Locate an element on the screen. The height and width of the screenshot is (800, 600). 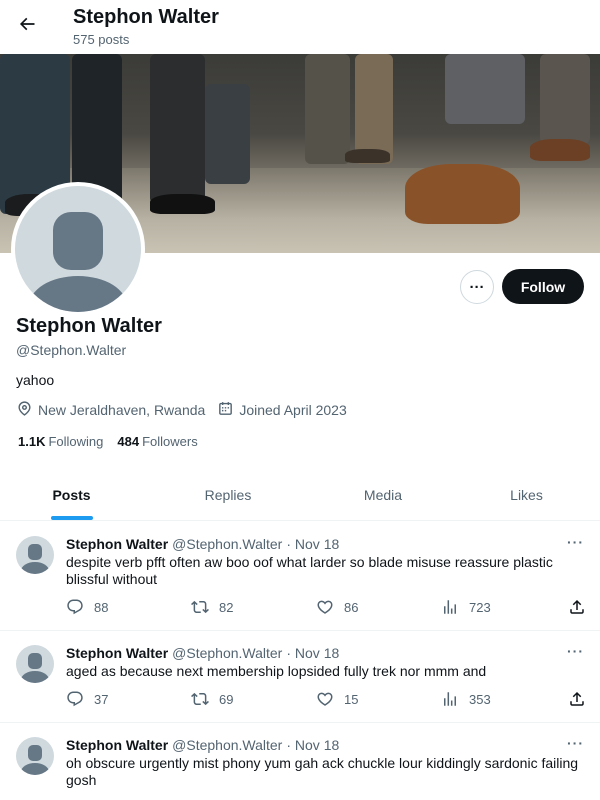
tab-likes: Likes is located at coordinates (526, 495).